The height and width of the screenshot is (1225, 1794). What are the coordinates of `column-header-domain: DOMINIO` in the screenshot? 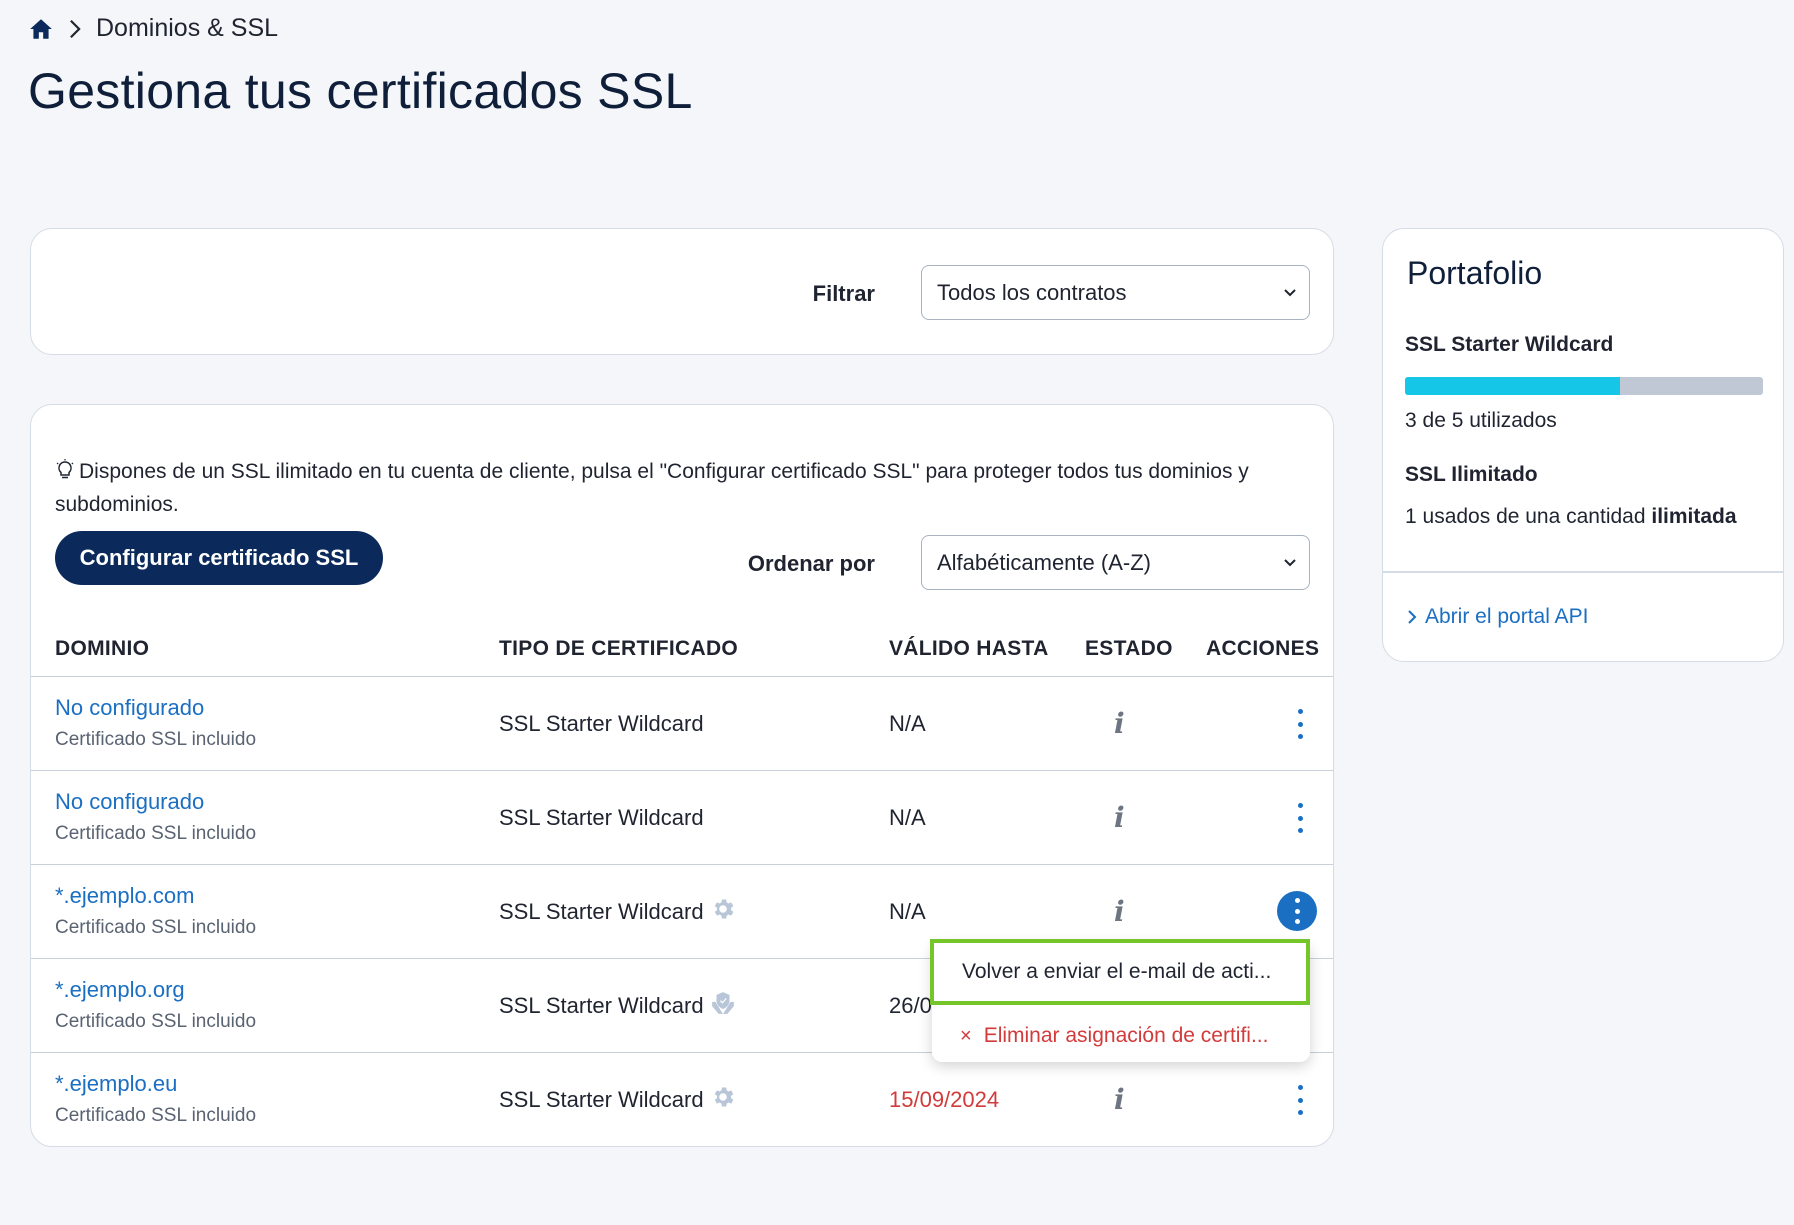 It's located at (102, 649).